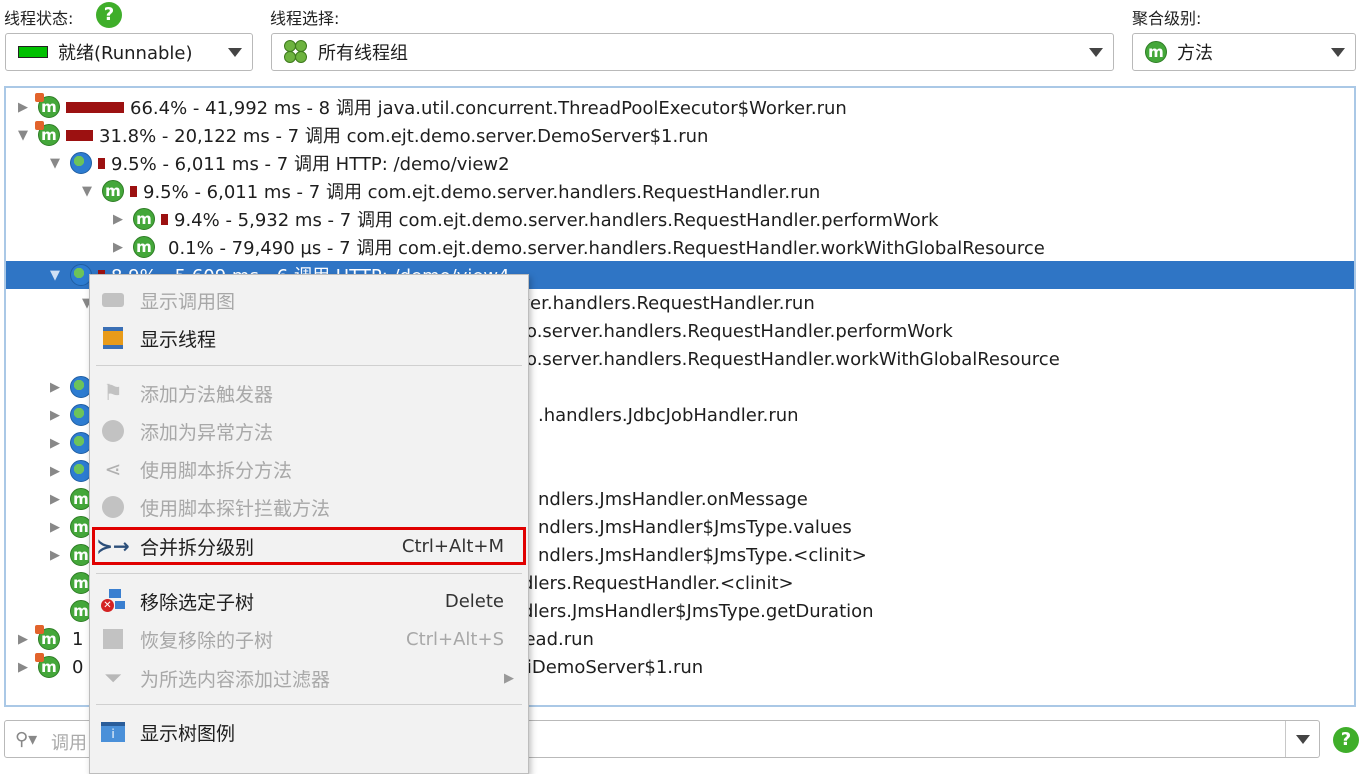  Describe the element at coordinates (680, 163) in the screenshot. I see `tree-row: 9.5% - 6,011 ms - 7 调用 HTTP: /demo/view2` at that location.